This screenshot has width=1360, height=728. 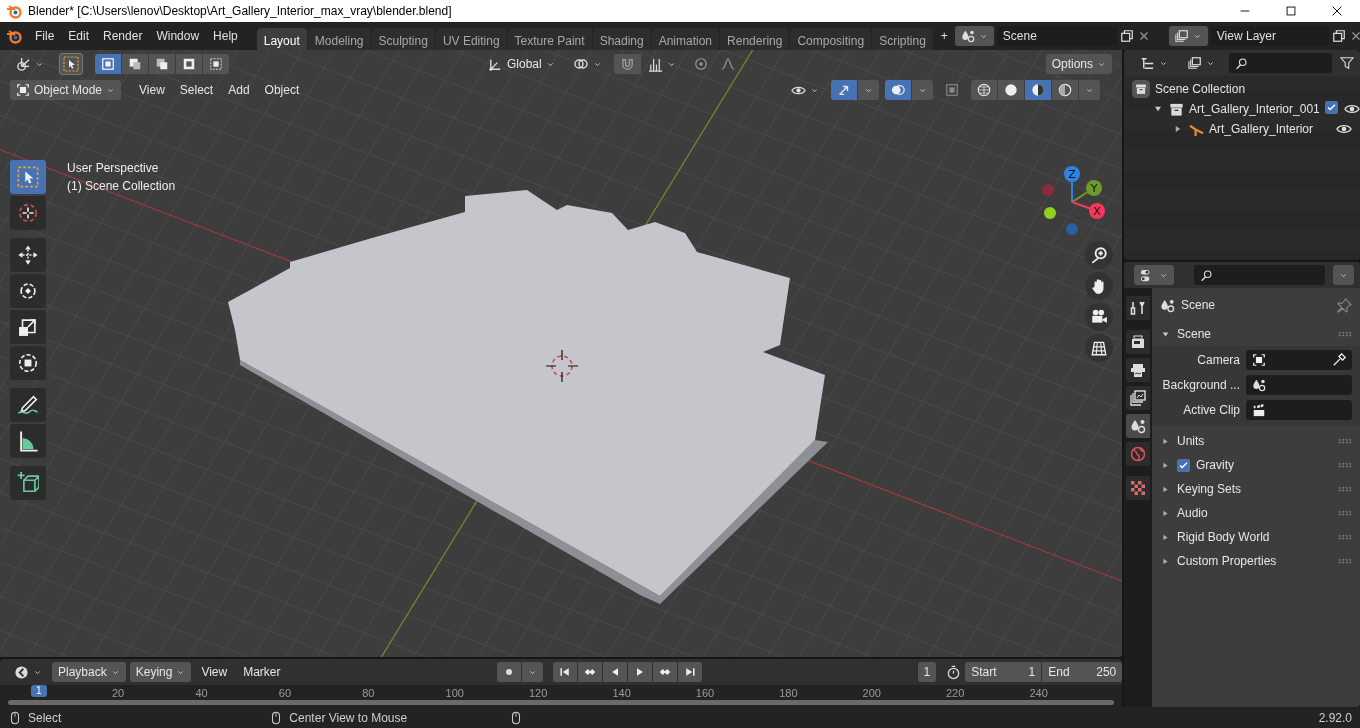 I want to click on outliner-row: Art_Gallery_Interior, so click(x=1242, y=129).